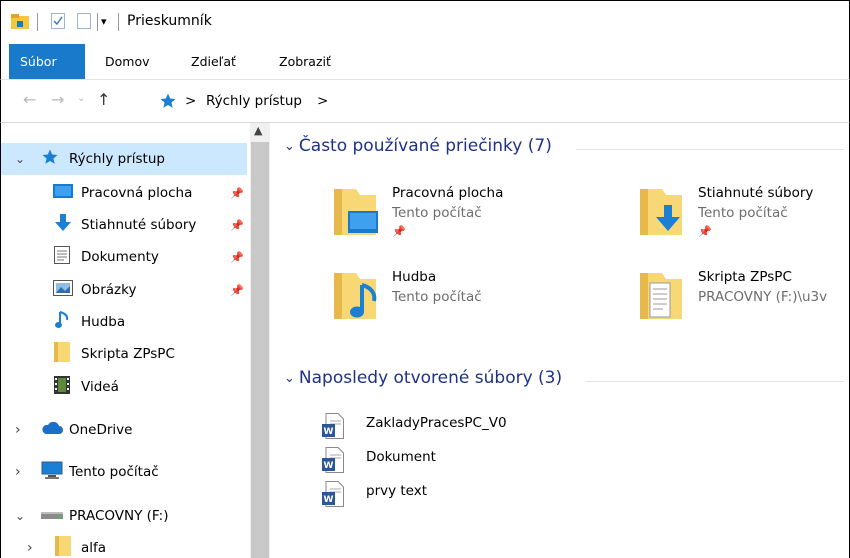  I want to click on sidebar-item-alfa: › alfa, so click(124, 545).